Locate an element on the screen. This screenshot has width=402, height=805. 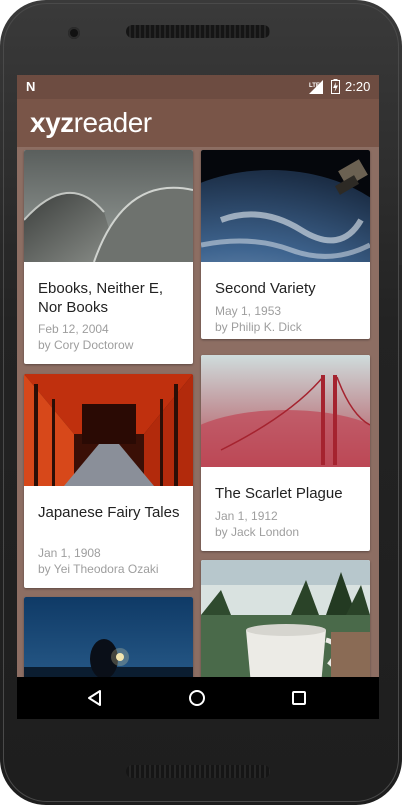
notification-icon: N is located at coordinates (31, 86).